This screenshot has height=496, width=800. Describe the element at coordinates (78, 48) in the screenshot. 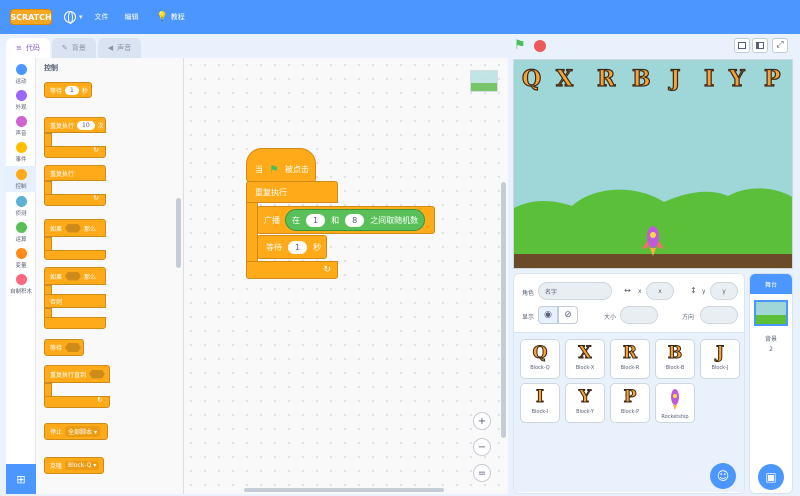

I see `tab-backdrops-label: 背景` at that location.